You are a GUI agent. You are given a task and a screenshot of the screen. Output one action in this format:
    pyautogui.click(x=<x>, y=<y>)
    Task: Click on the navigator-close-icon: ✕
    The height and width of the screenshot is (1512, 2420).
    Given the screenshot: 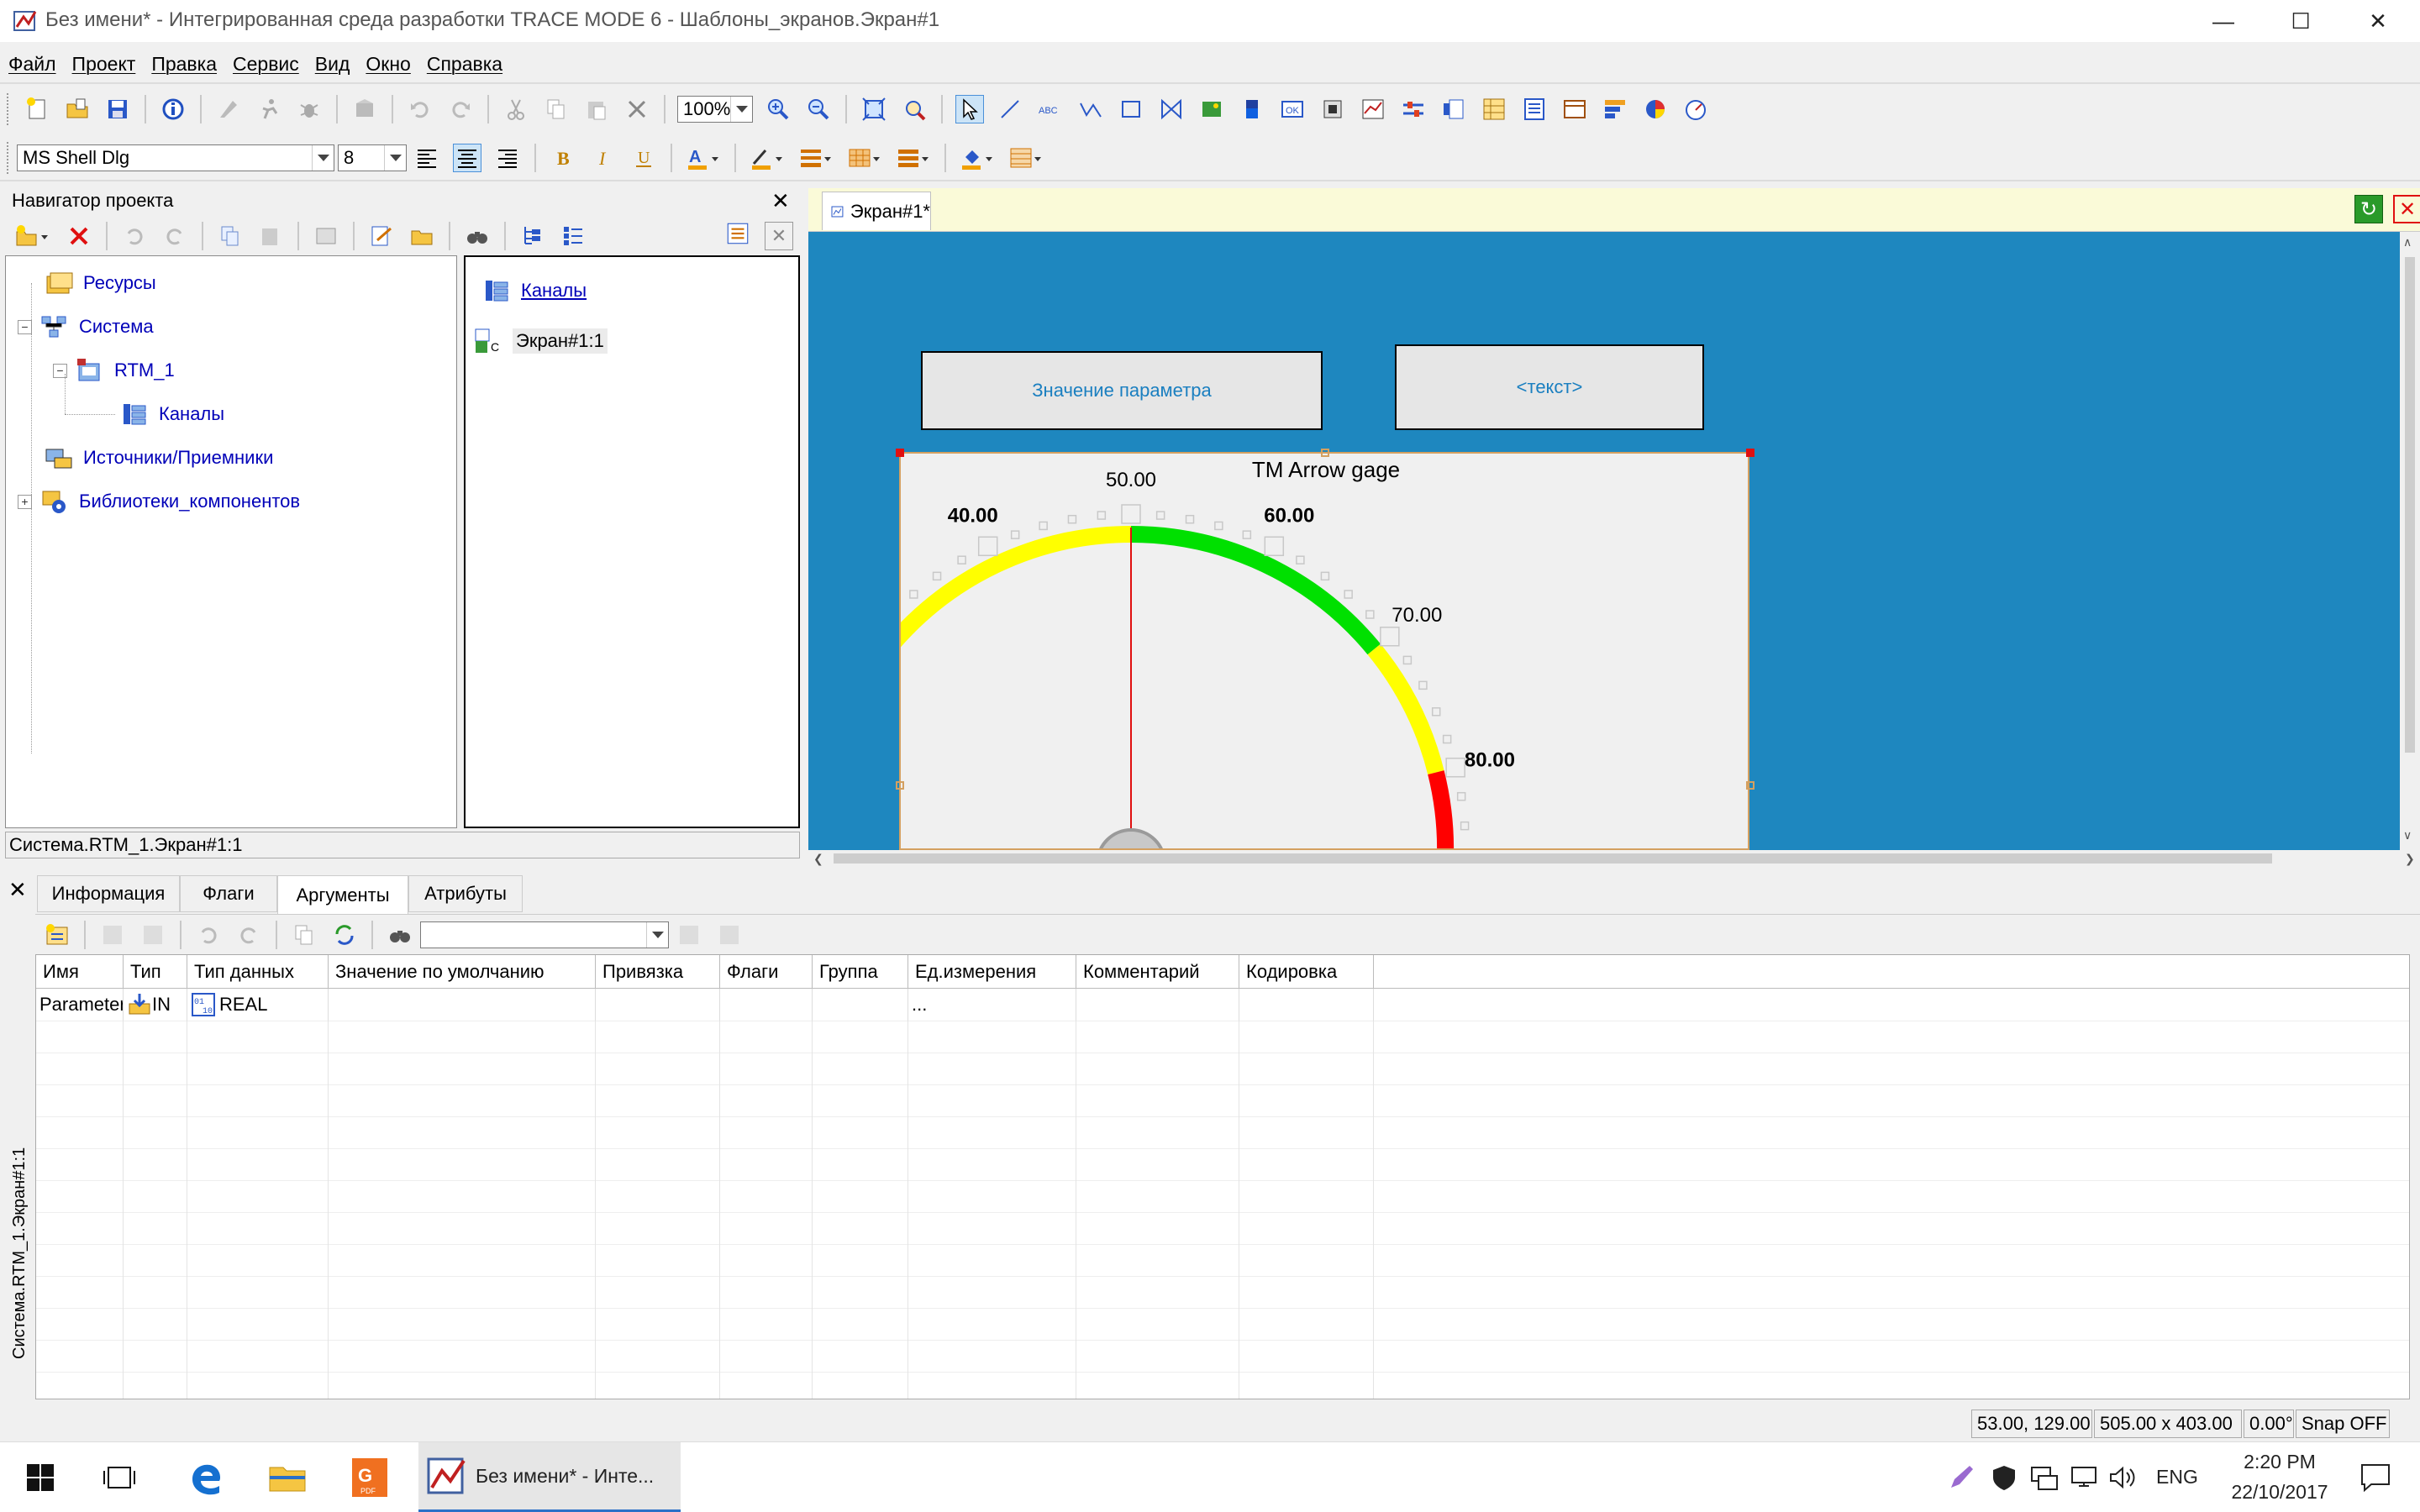 What is the action you would take?
    pyautogui.click(x=780, y=201)
    